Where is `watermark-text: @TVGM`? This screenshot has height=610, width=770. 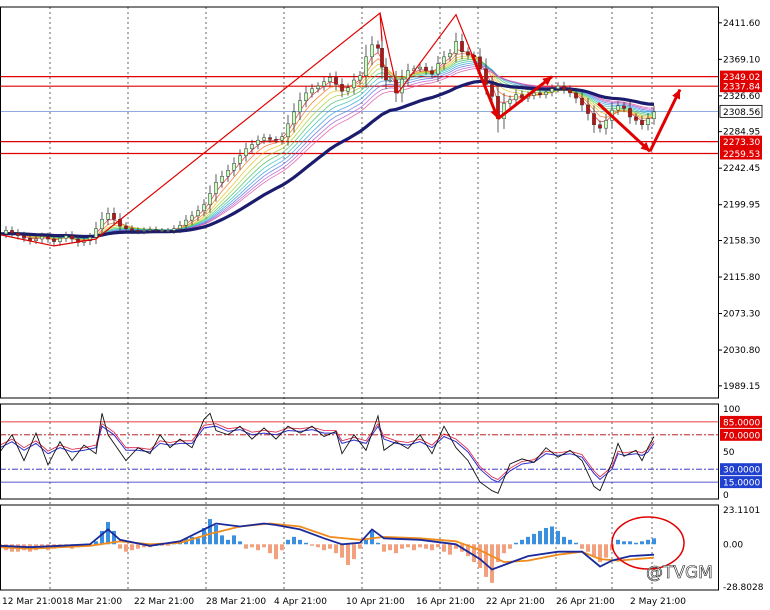 watermark-text: @TVGM is located at coordinates (679, 573).